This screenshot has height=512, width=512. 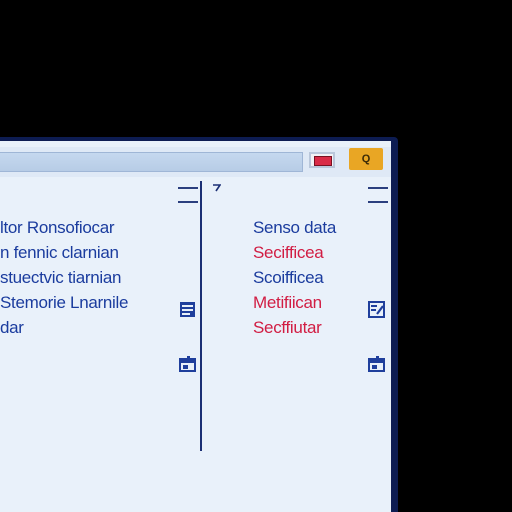 What do you see at coordinates (187, 309) in the screenshot?
I see `list-icon` at bounding box center [187, 309].